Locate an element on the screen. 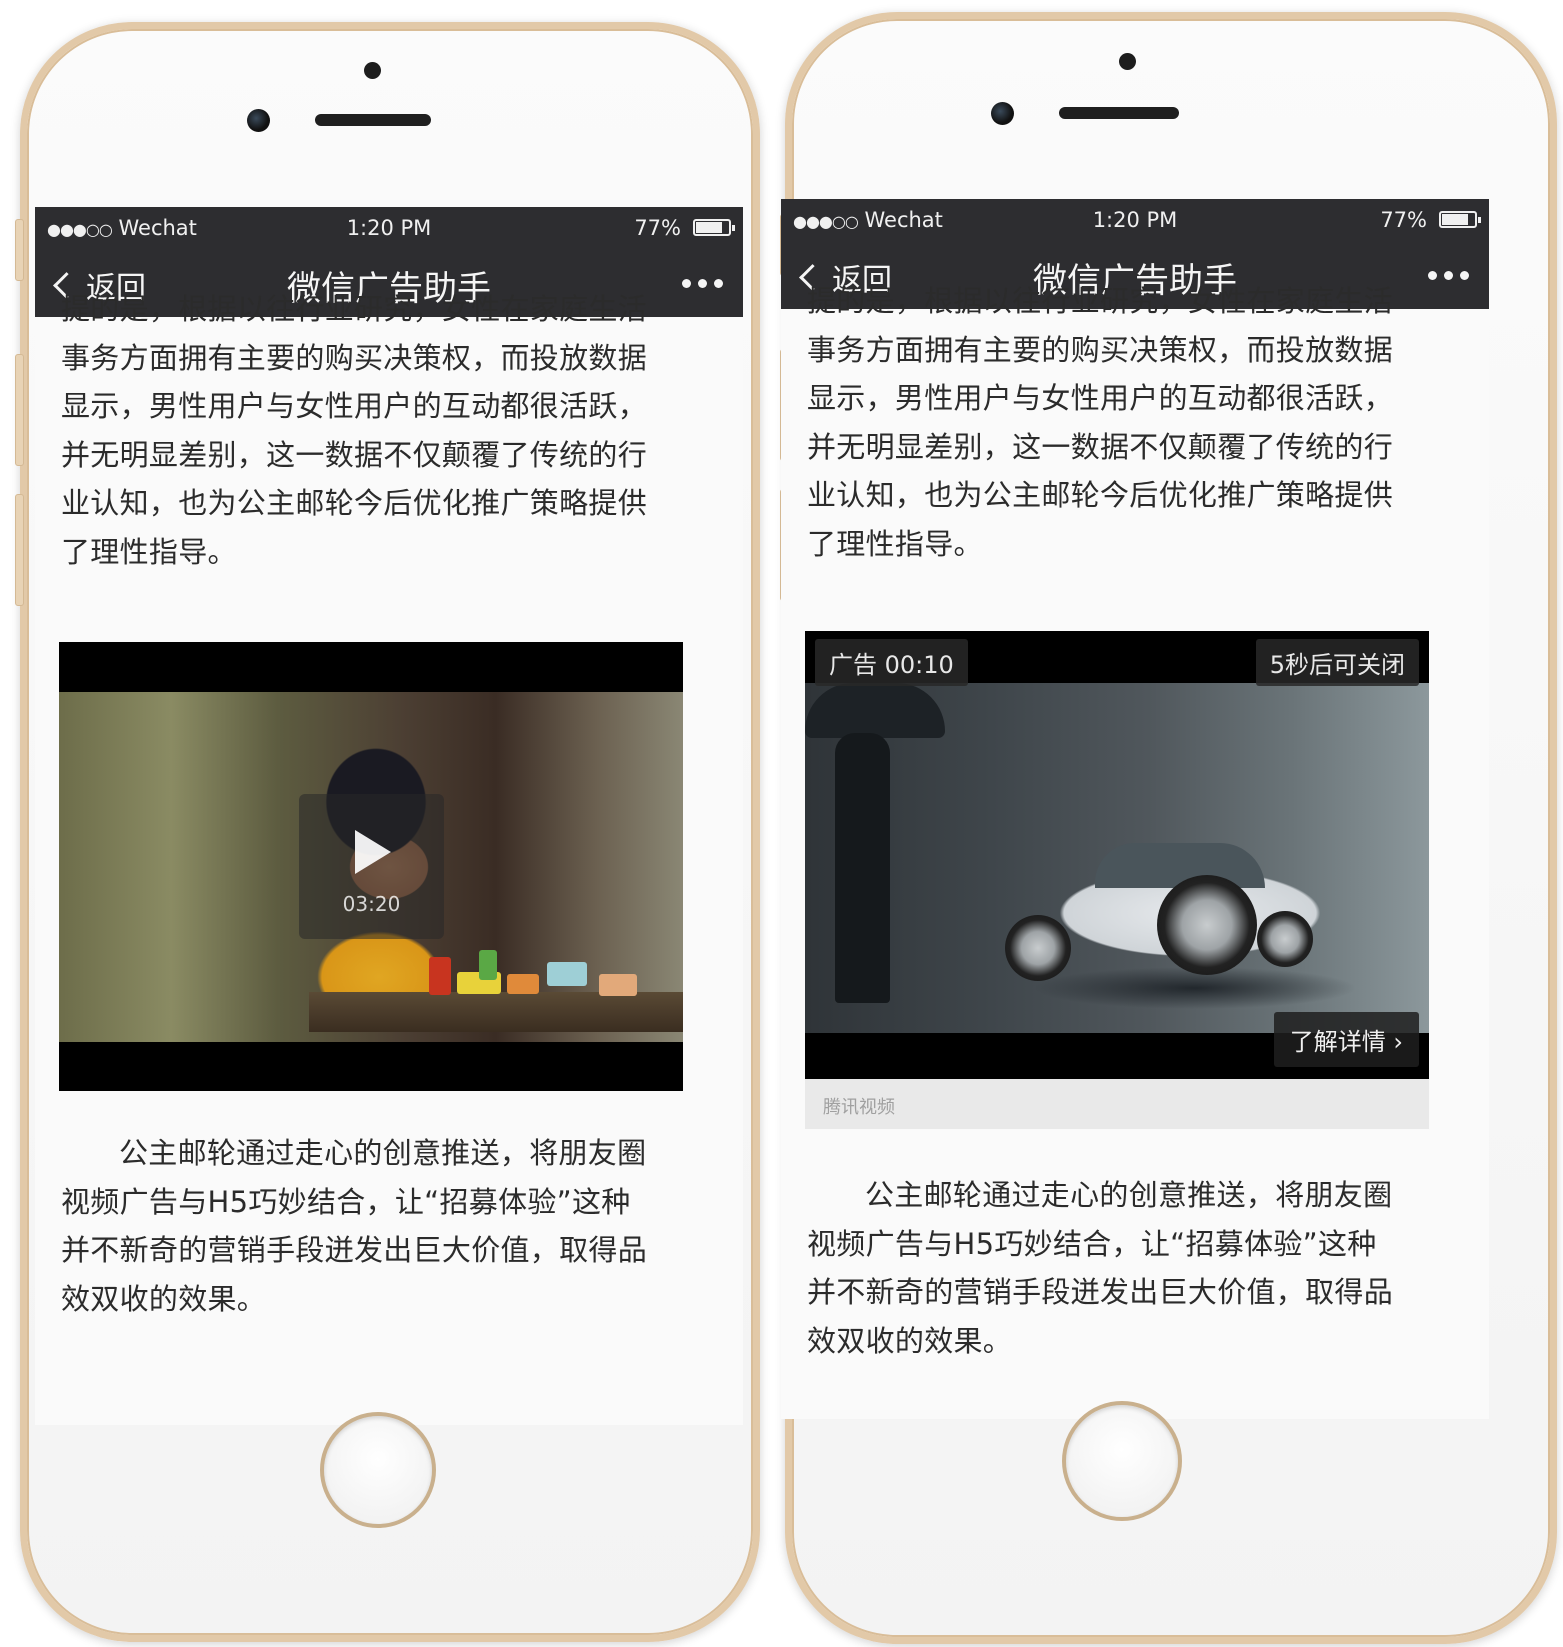 The image size is (1563, 1647). skip-countdown: 5秒后可关闭 is located at coordinates (1337, 662).